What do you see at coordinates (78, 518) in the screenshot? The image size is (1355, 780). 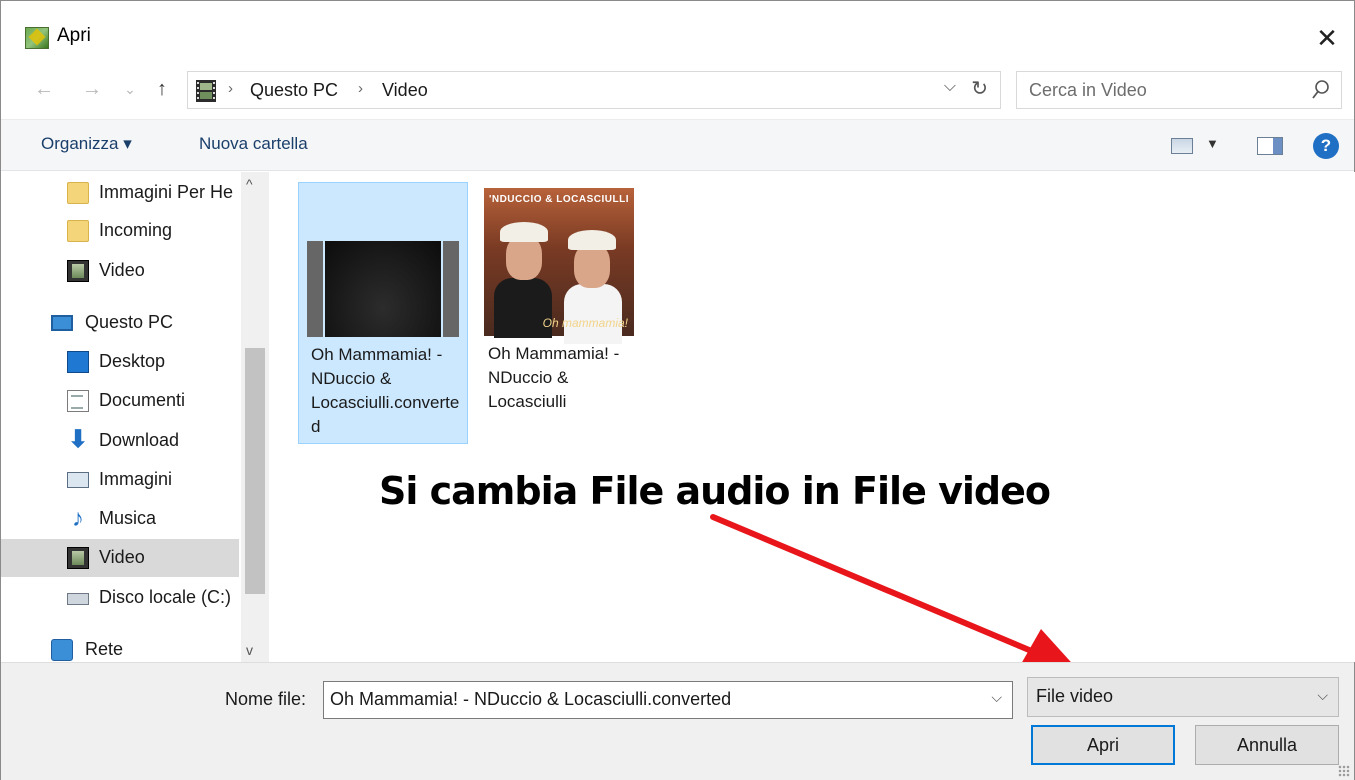 I see `music-icon: ♪` at bounding box center [78, 518].